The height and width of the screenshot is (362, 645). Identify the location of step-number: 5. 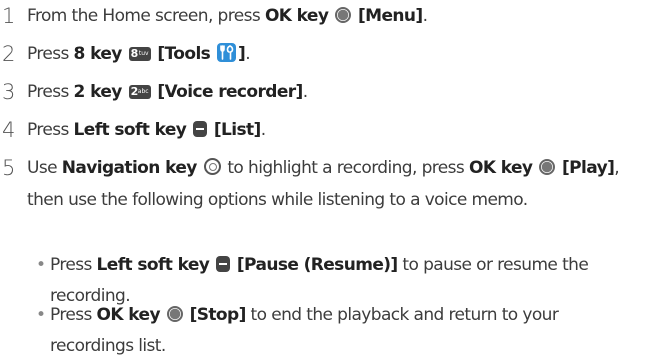
(9, 168).